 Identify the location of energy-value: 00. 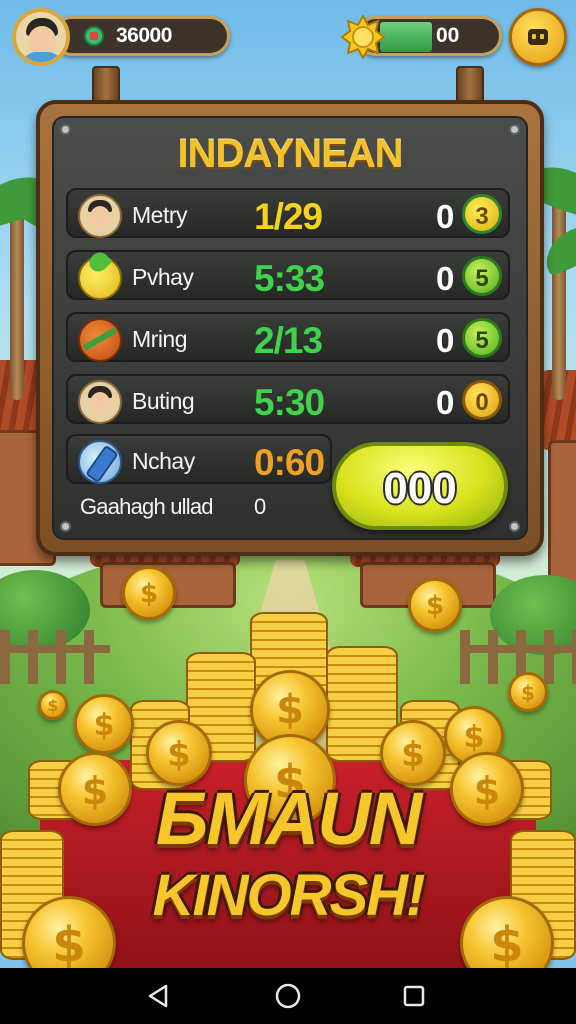
(448, 35).